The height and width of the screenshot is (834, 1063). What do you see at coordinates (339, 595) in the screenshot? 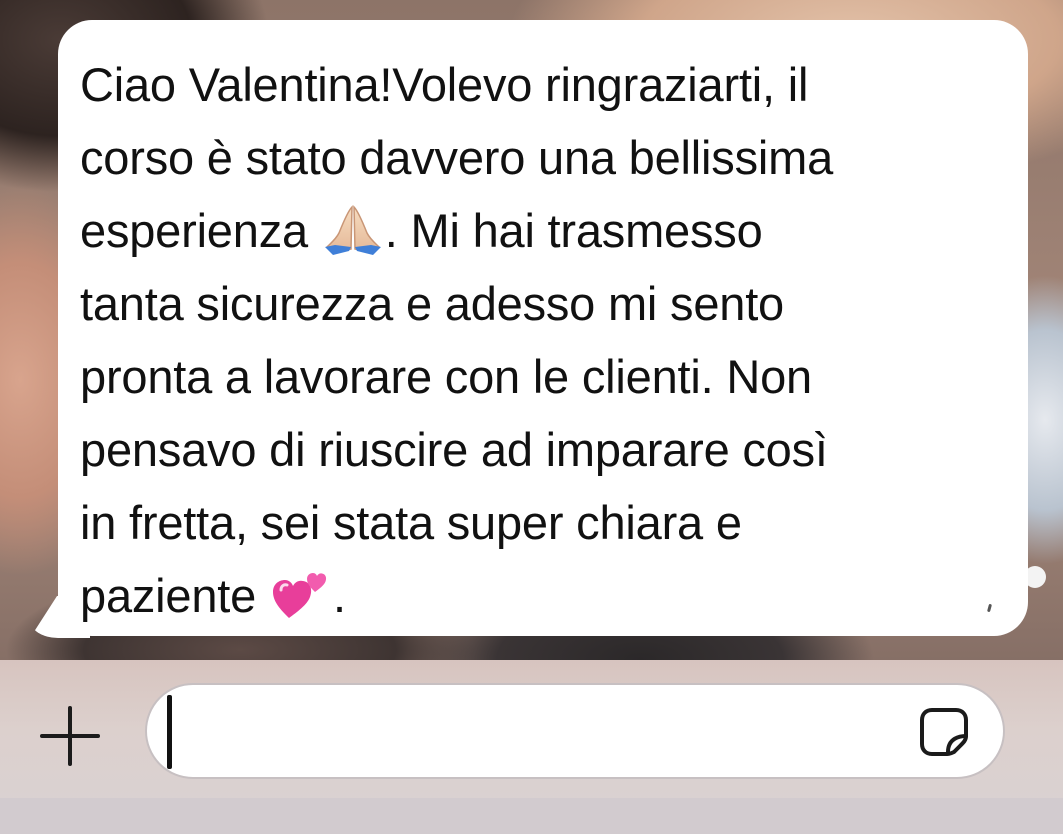
I see `message-line-8b: .` at bounding box center [339, 595].